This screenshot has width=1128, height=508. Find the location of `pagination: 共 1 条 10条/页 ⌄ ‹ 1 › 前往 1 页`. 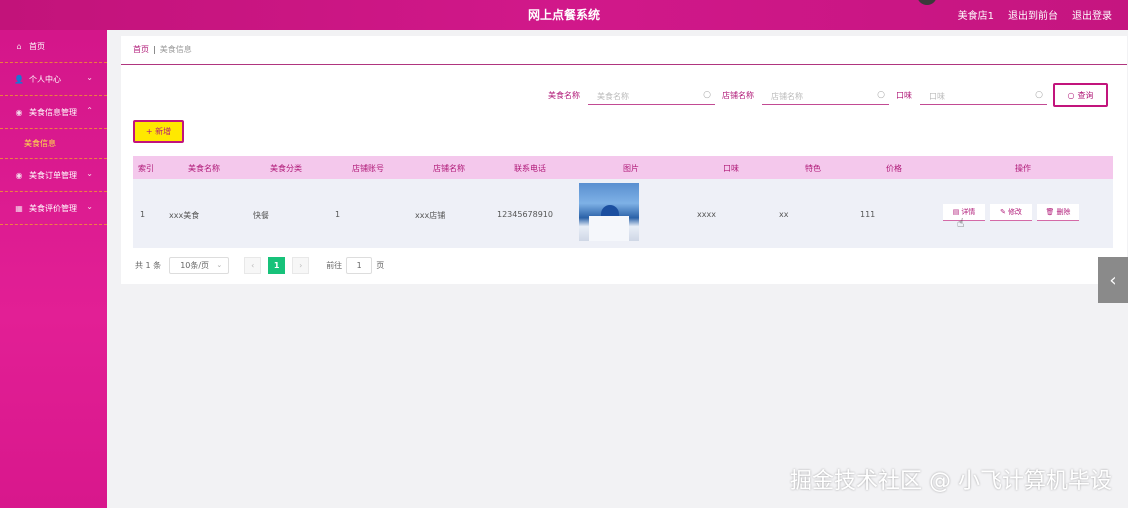

pagination: 共 1 条 10条/页 ⌄ ‹ 1 › 前往 1 页 is located at coordinates (259, 265).